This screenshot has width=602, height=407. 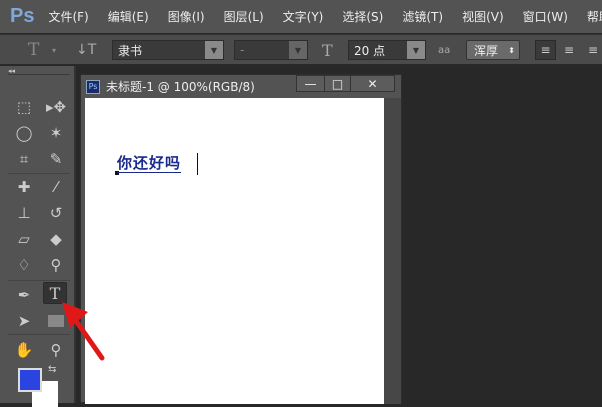 What do you see at coordinates (24, 321) in the screenshot?
I see `path-selection-icon: ➤` at bounding box center [24, 321].